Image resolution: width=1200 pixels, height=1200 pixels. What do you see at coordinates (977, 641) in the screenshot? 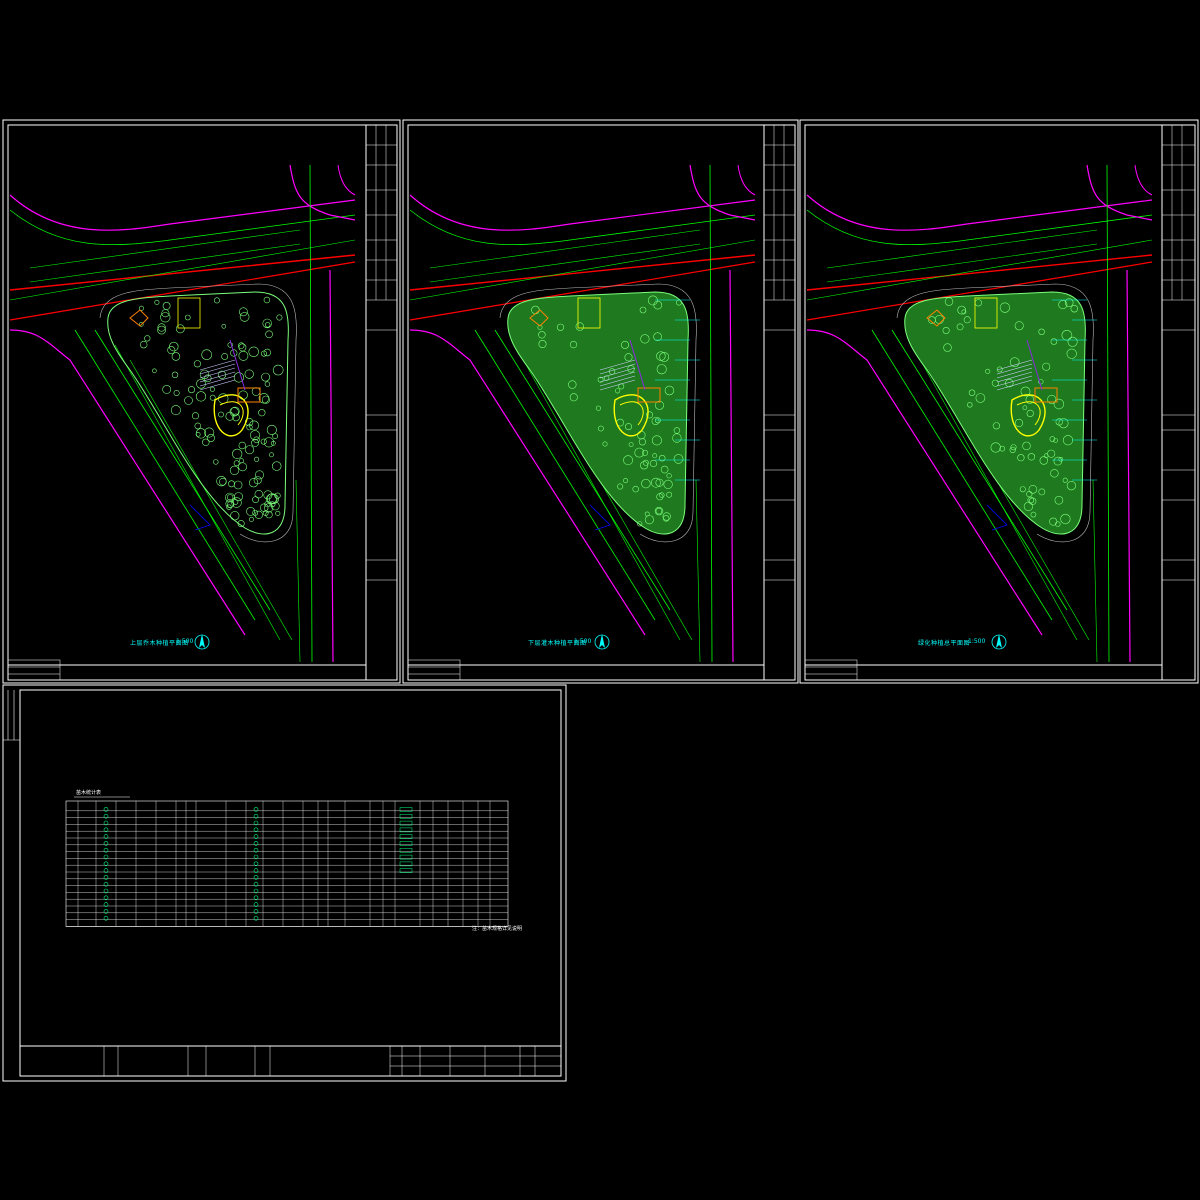
I see `plan-scale-3: 1:500` at bounding box center [977, 641].